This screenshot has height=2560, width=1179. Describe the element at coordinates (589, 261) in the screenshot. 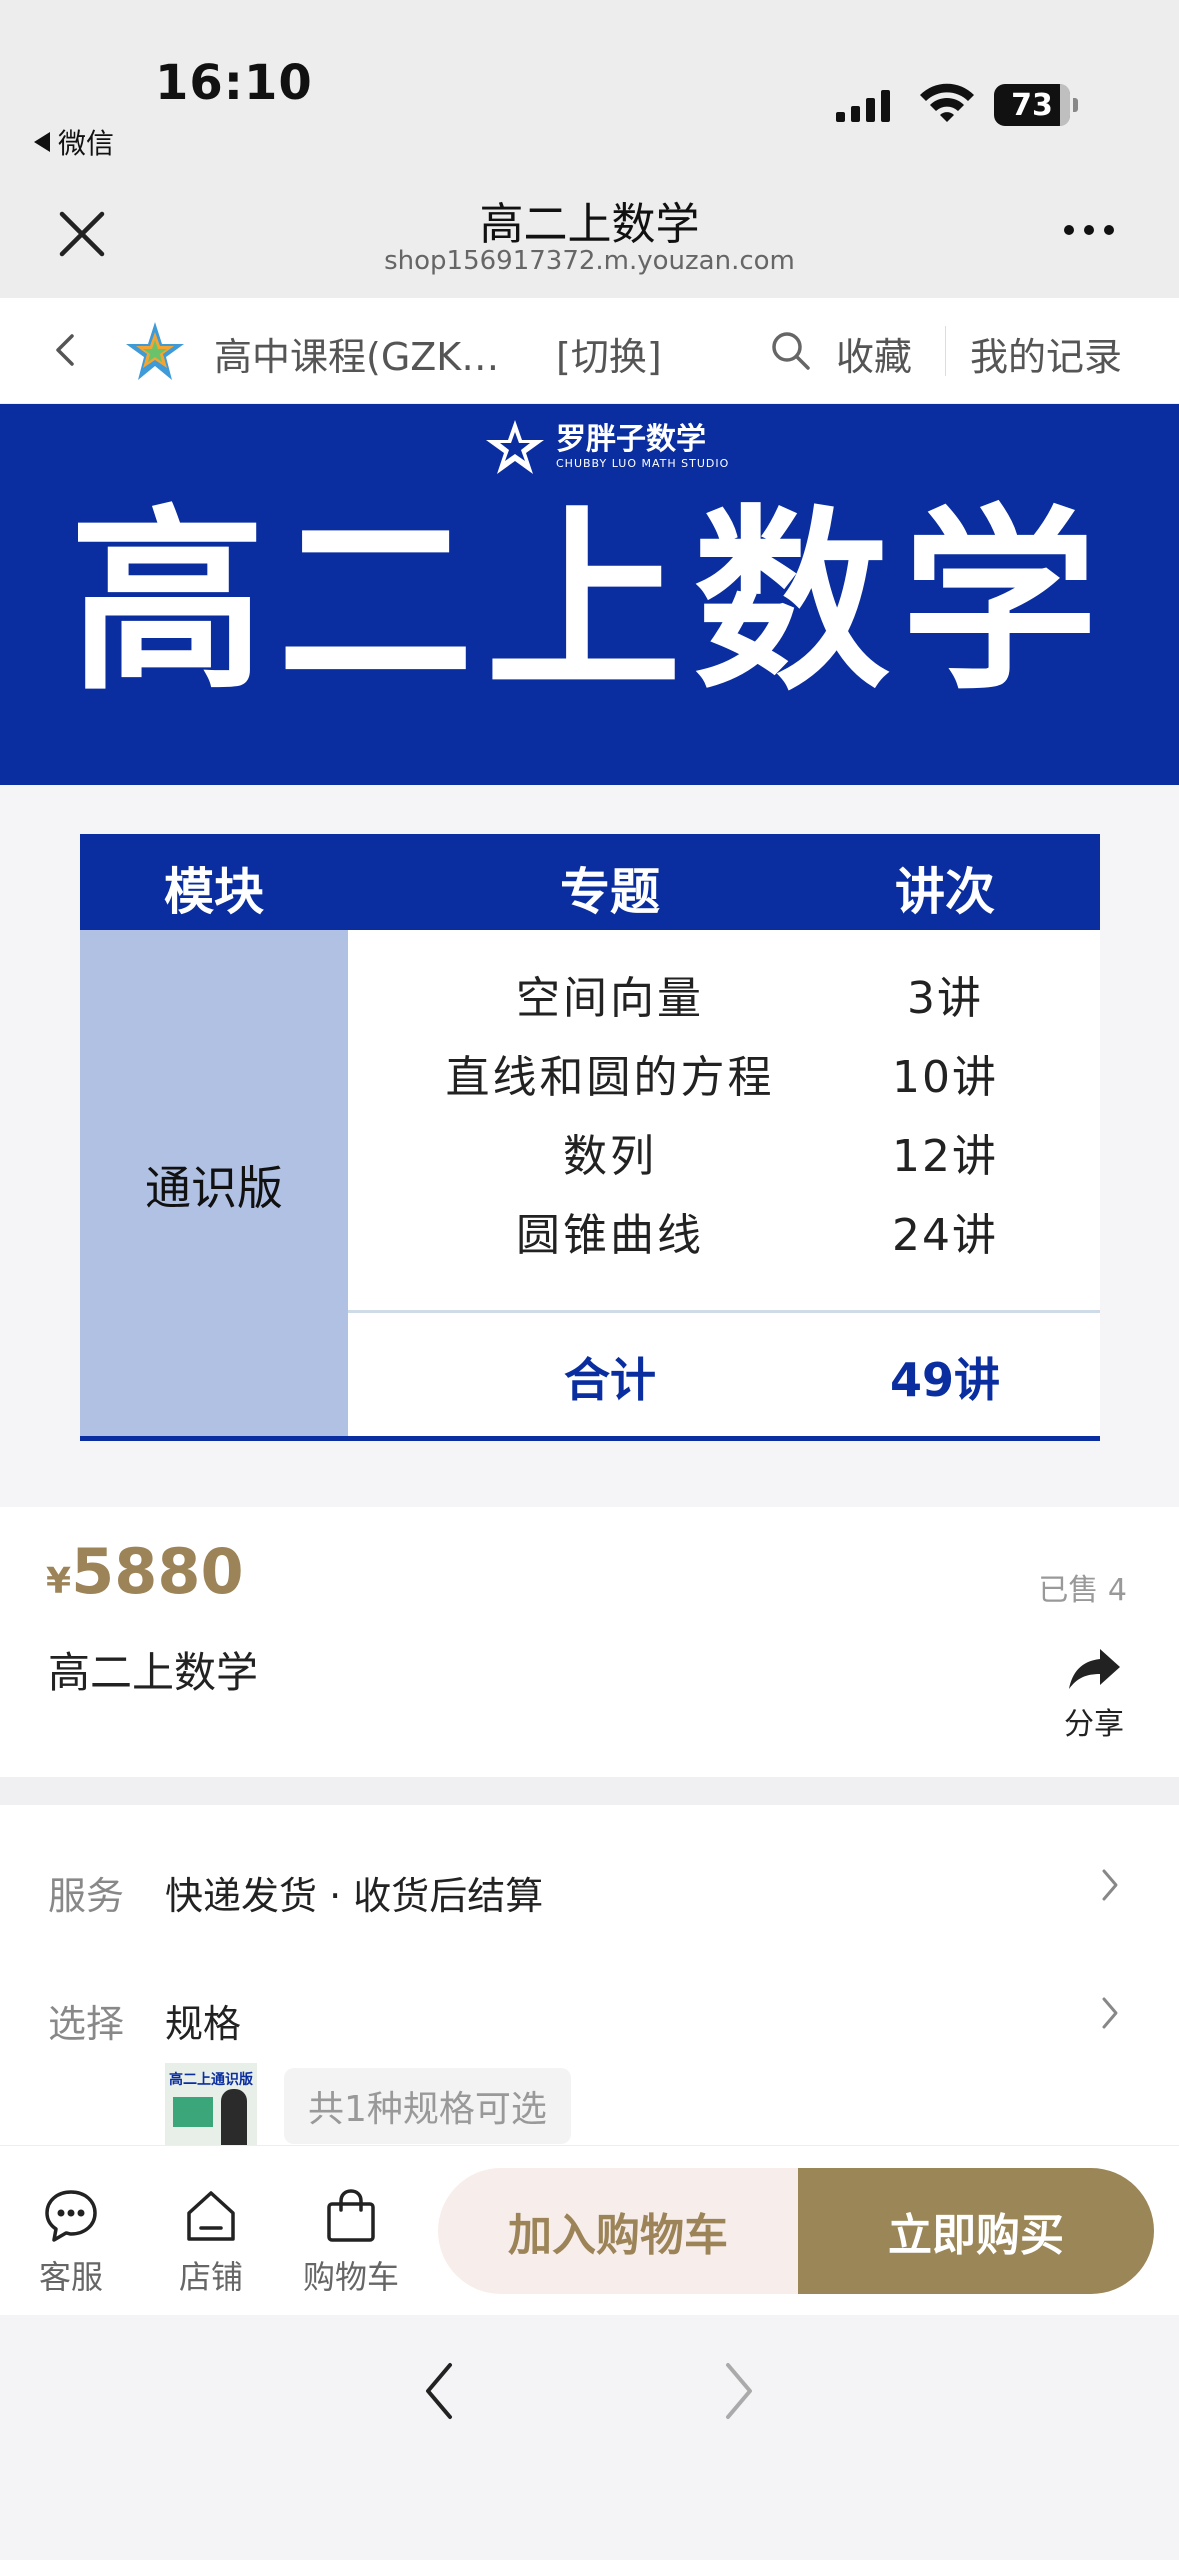

I see `page-url: shop156917372.m.youzan.com` at that location.